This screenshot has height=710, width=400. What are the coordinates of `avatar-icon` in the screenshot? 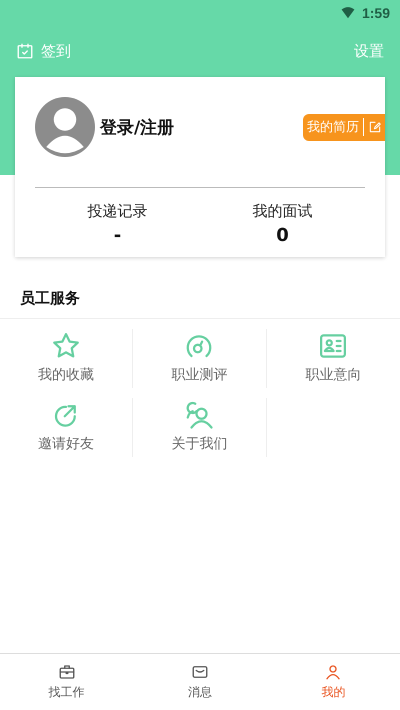 It's located at (65, 127).